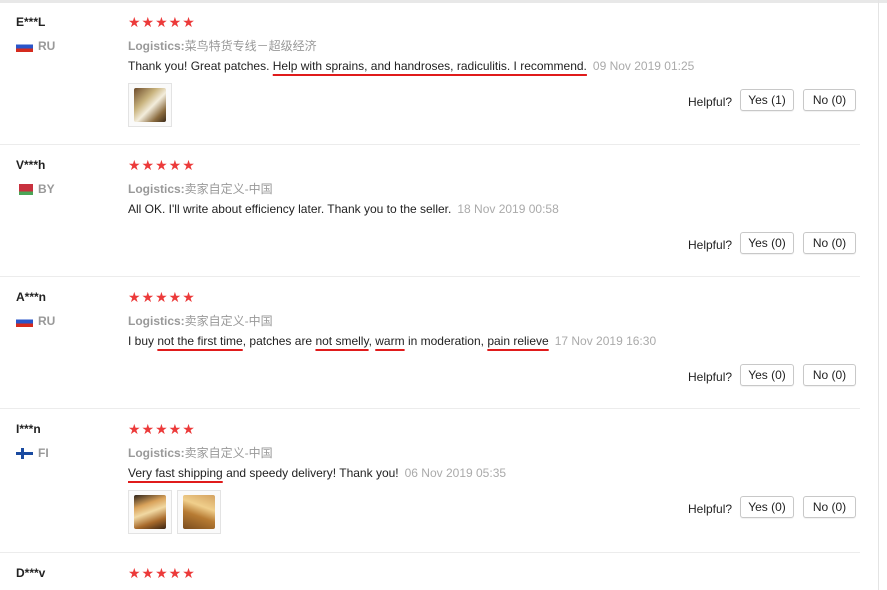  I want to click on belarus-flag-icon, so click(24, 189).